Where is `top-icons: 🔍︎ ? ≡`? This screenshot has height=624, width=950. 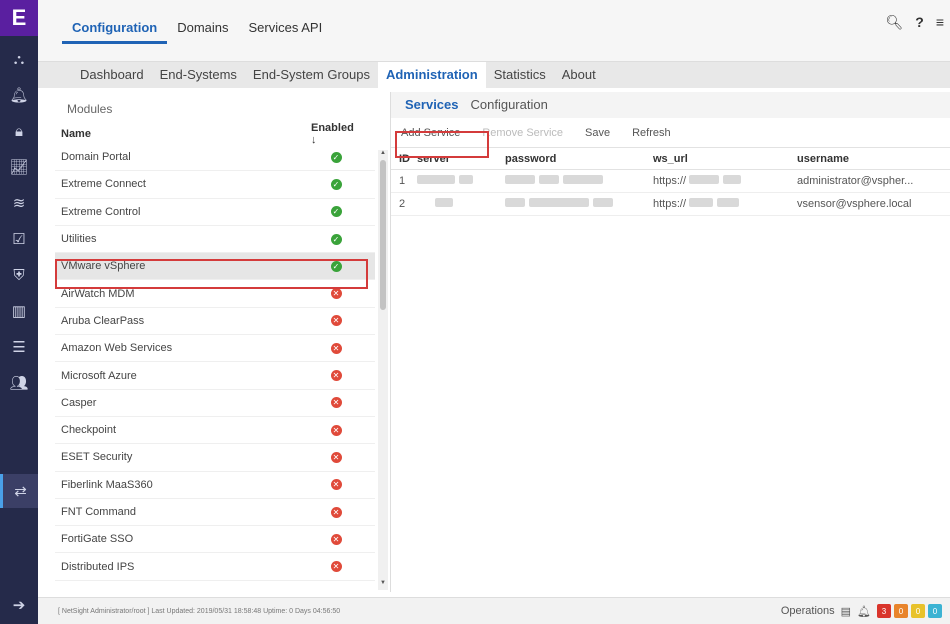
top-icons: 🔍︎ ? ≡ is located at coordinates (917, 22).